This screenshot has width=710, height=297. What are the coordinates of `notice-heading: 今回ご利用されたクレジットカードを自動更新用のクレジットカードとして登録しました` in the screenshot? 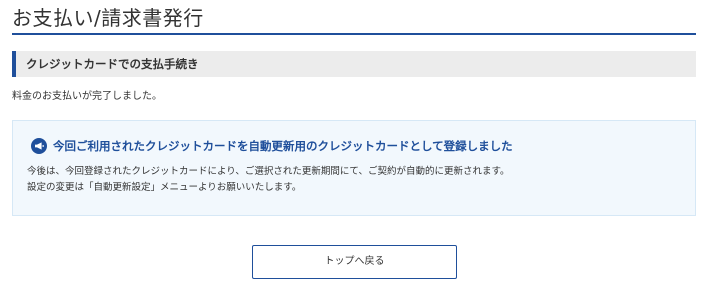 It's located at (283, 146).